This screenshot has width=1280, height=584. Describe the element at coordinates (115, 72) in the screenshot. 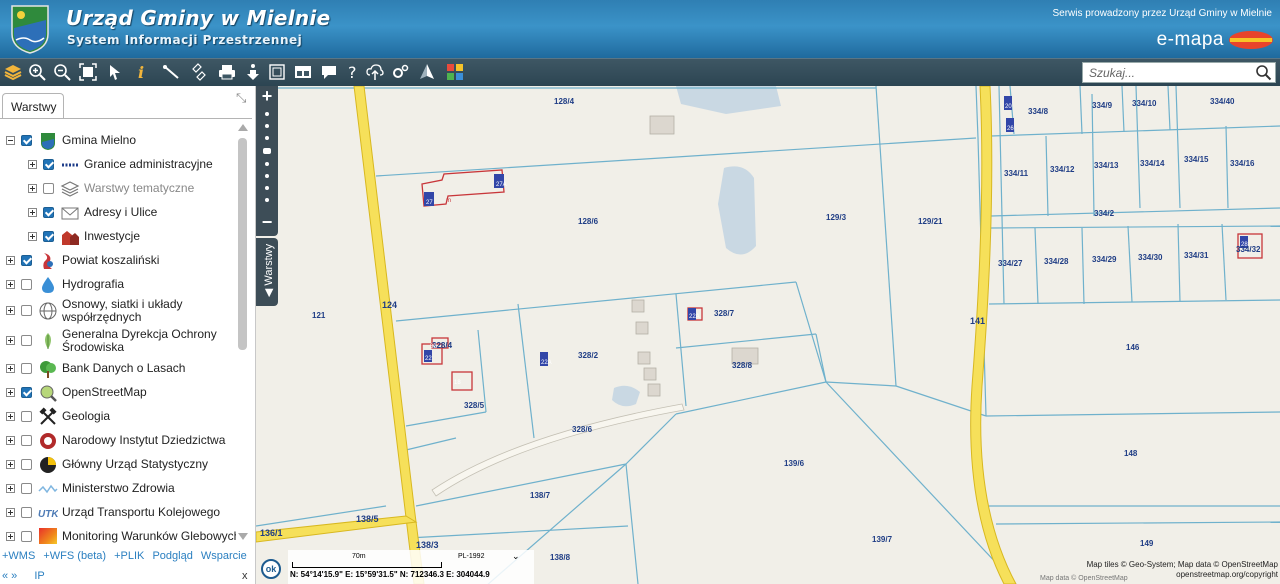

I see `select-tool` at that location.